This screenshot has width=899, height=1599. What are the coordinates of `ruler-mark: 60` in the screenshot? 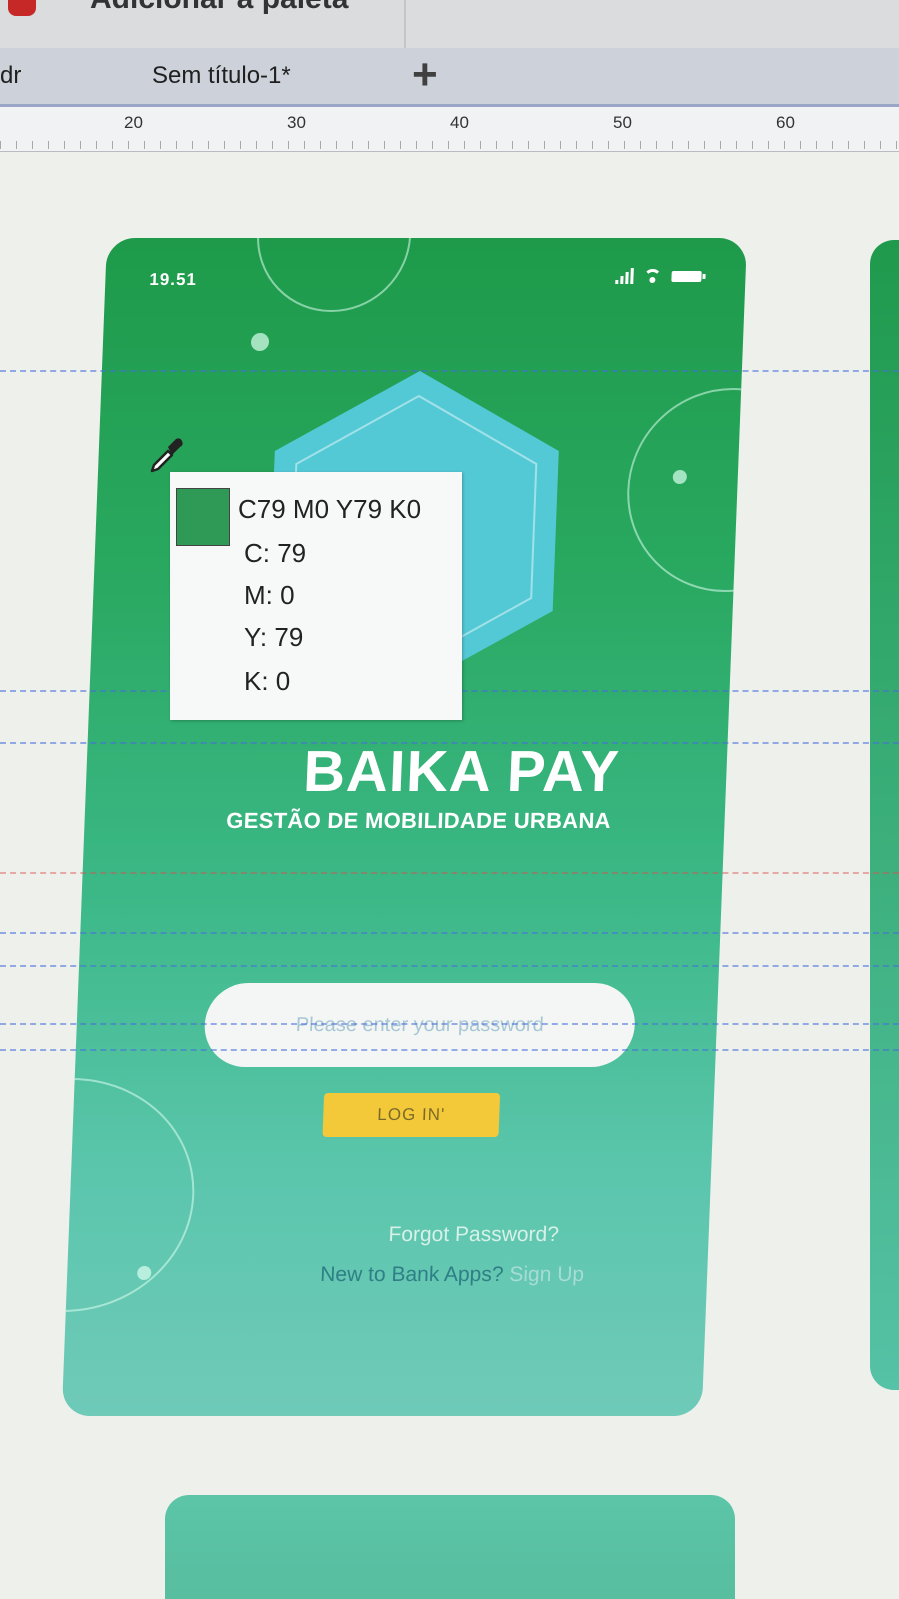 It's located at (785, 122).